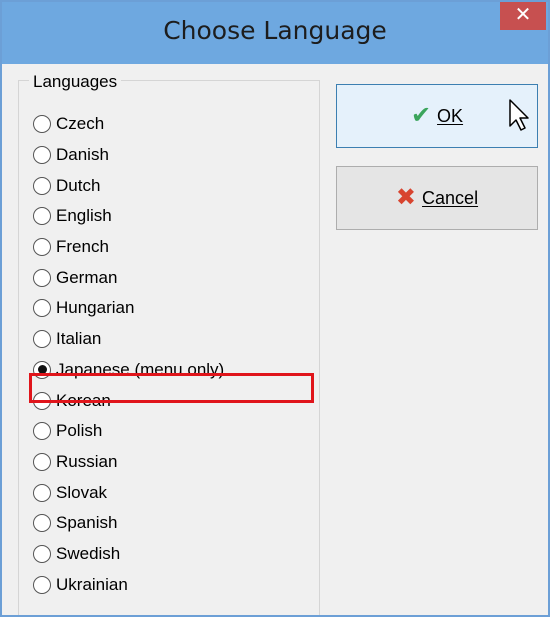 The width and height of the screenshot is (550, 617). What do you see at coordinates (79, 339) in the screenshot?
I see `radio-label: Italian` at bounding box center [79, 339].